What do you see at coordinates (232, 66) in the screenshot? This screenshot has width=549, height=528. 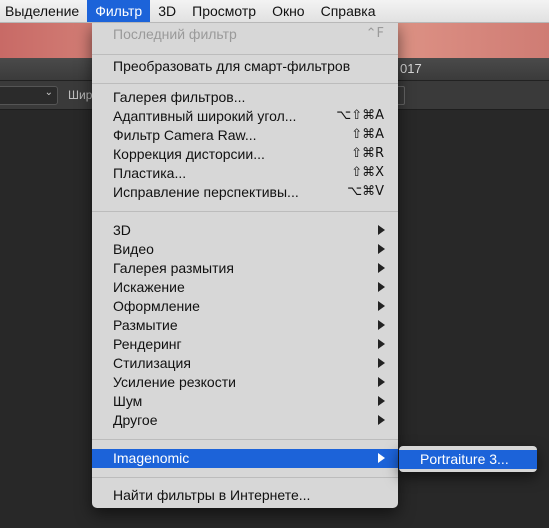 I see `menu-item-label: Преобразовать для смарт-фильтров` at bounding box center [232, 66].